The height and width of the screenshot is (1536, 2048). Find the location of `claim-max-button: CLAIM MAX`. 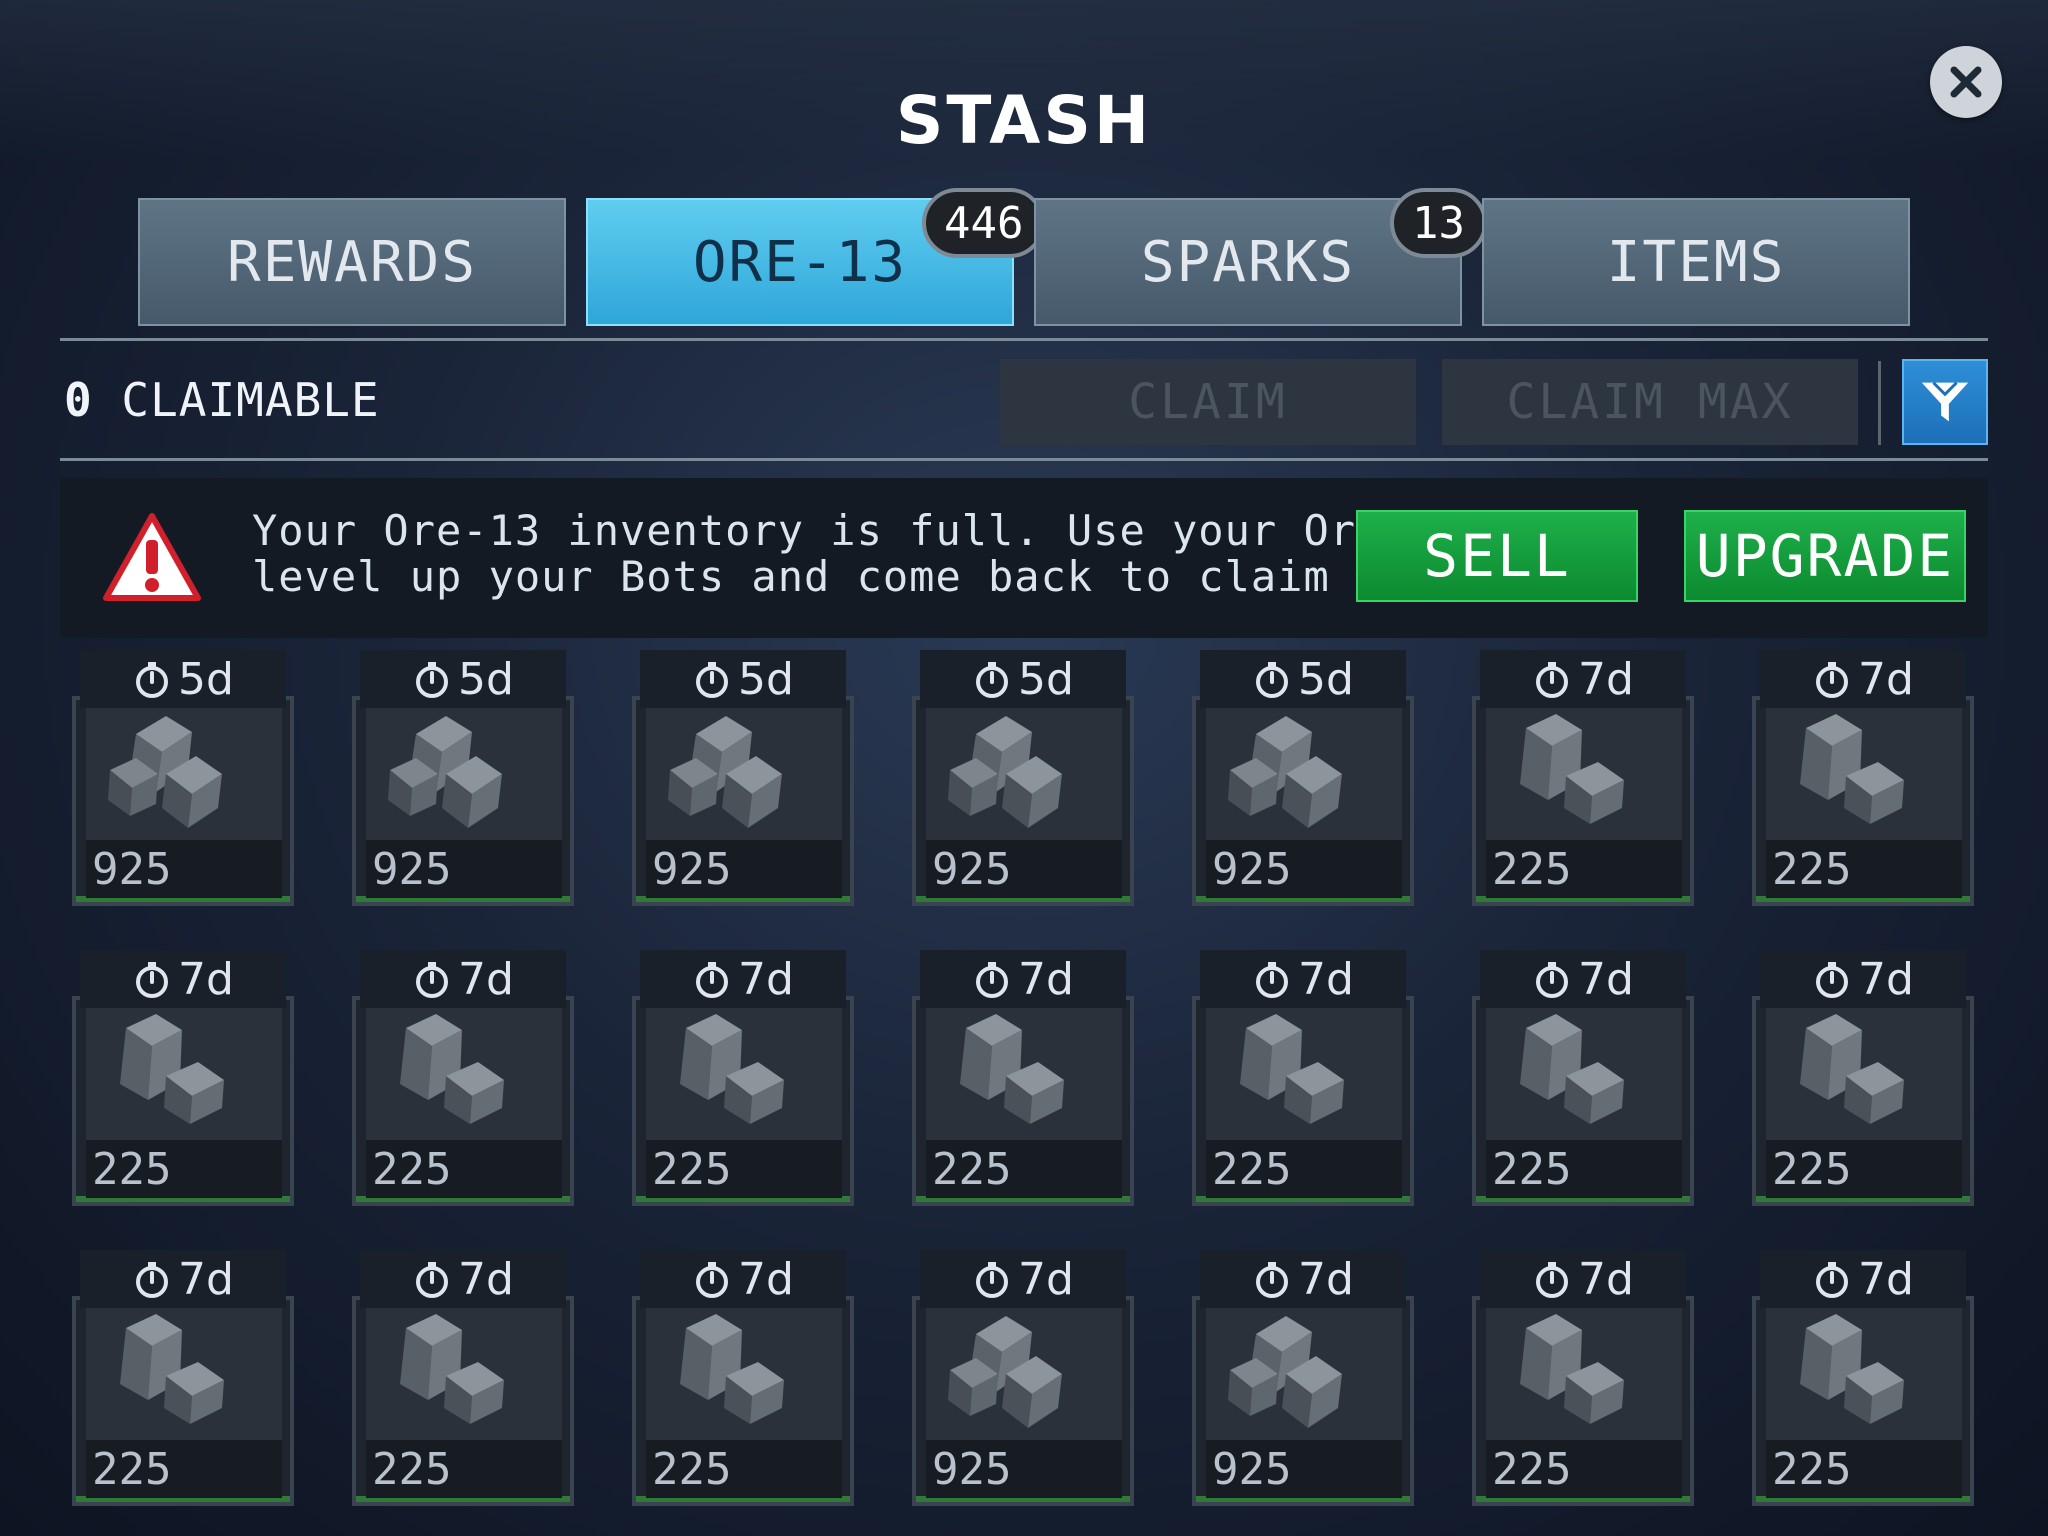

claim-max-button: CLAIM MAX is located at coordinates (1650, 402).